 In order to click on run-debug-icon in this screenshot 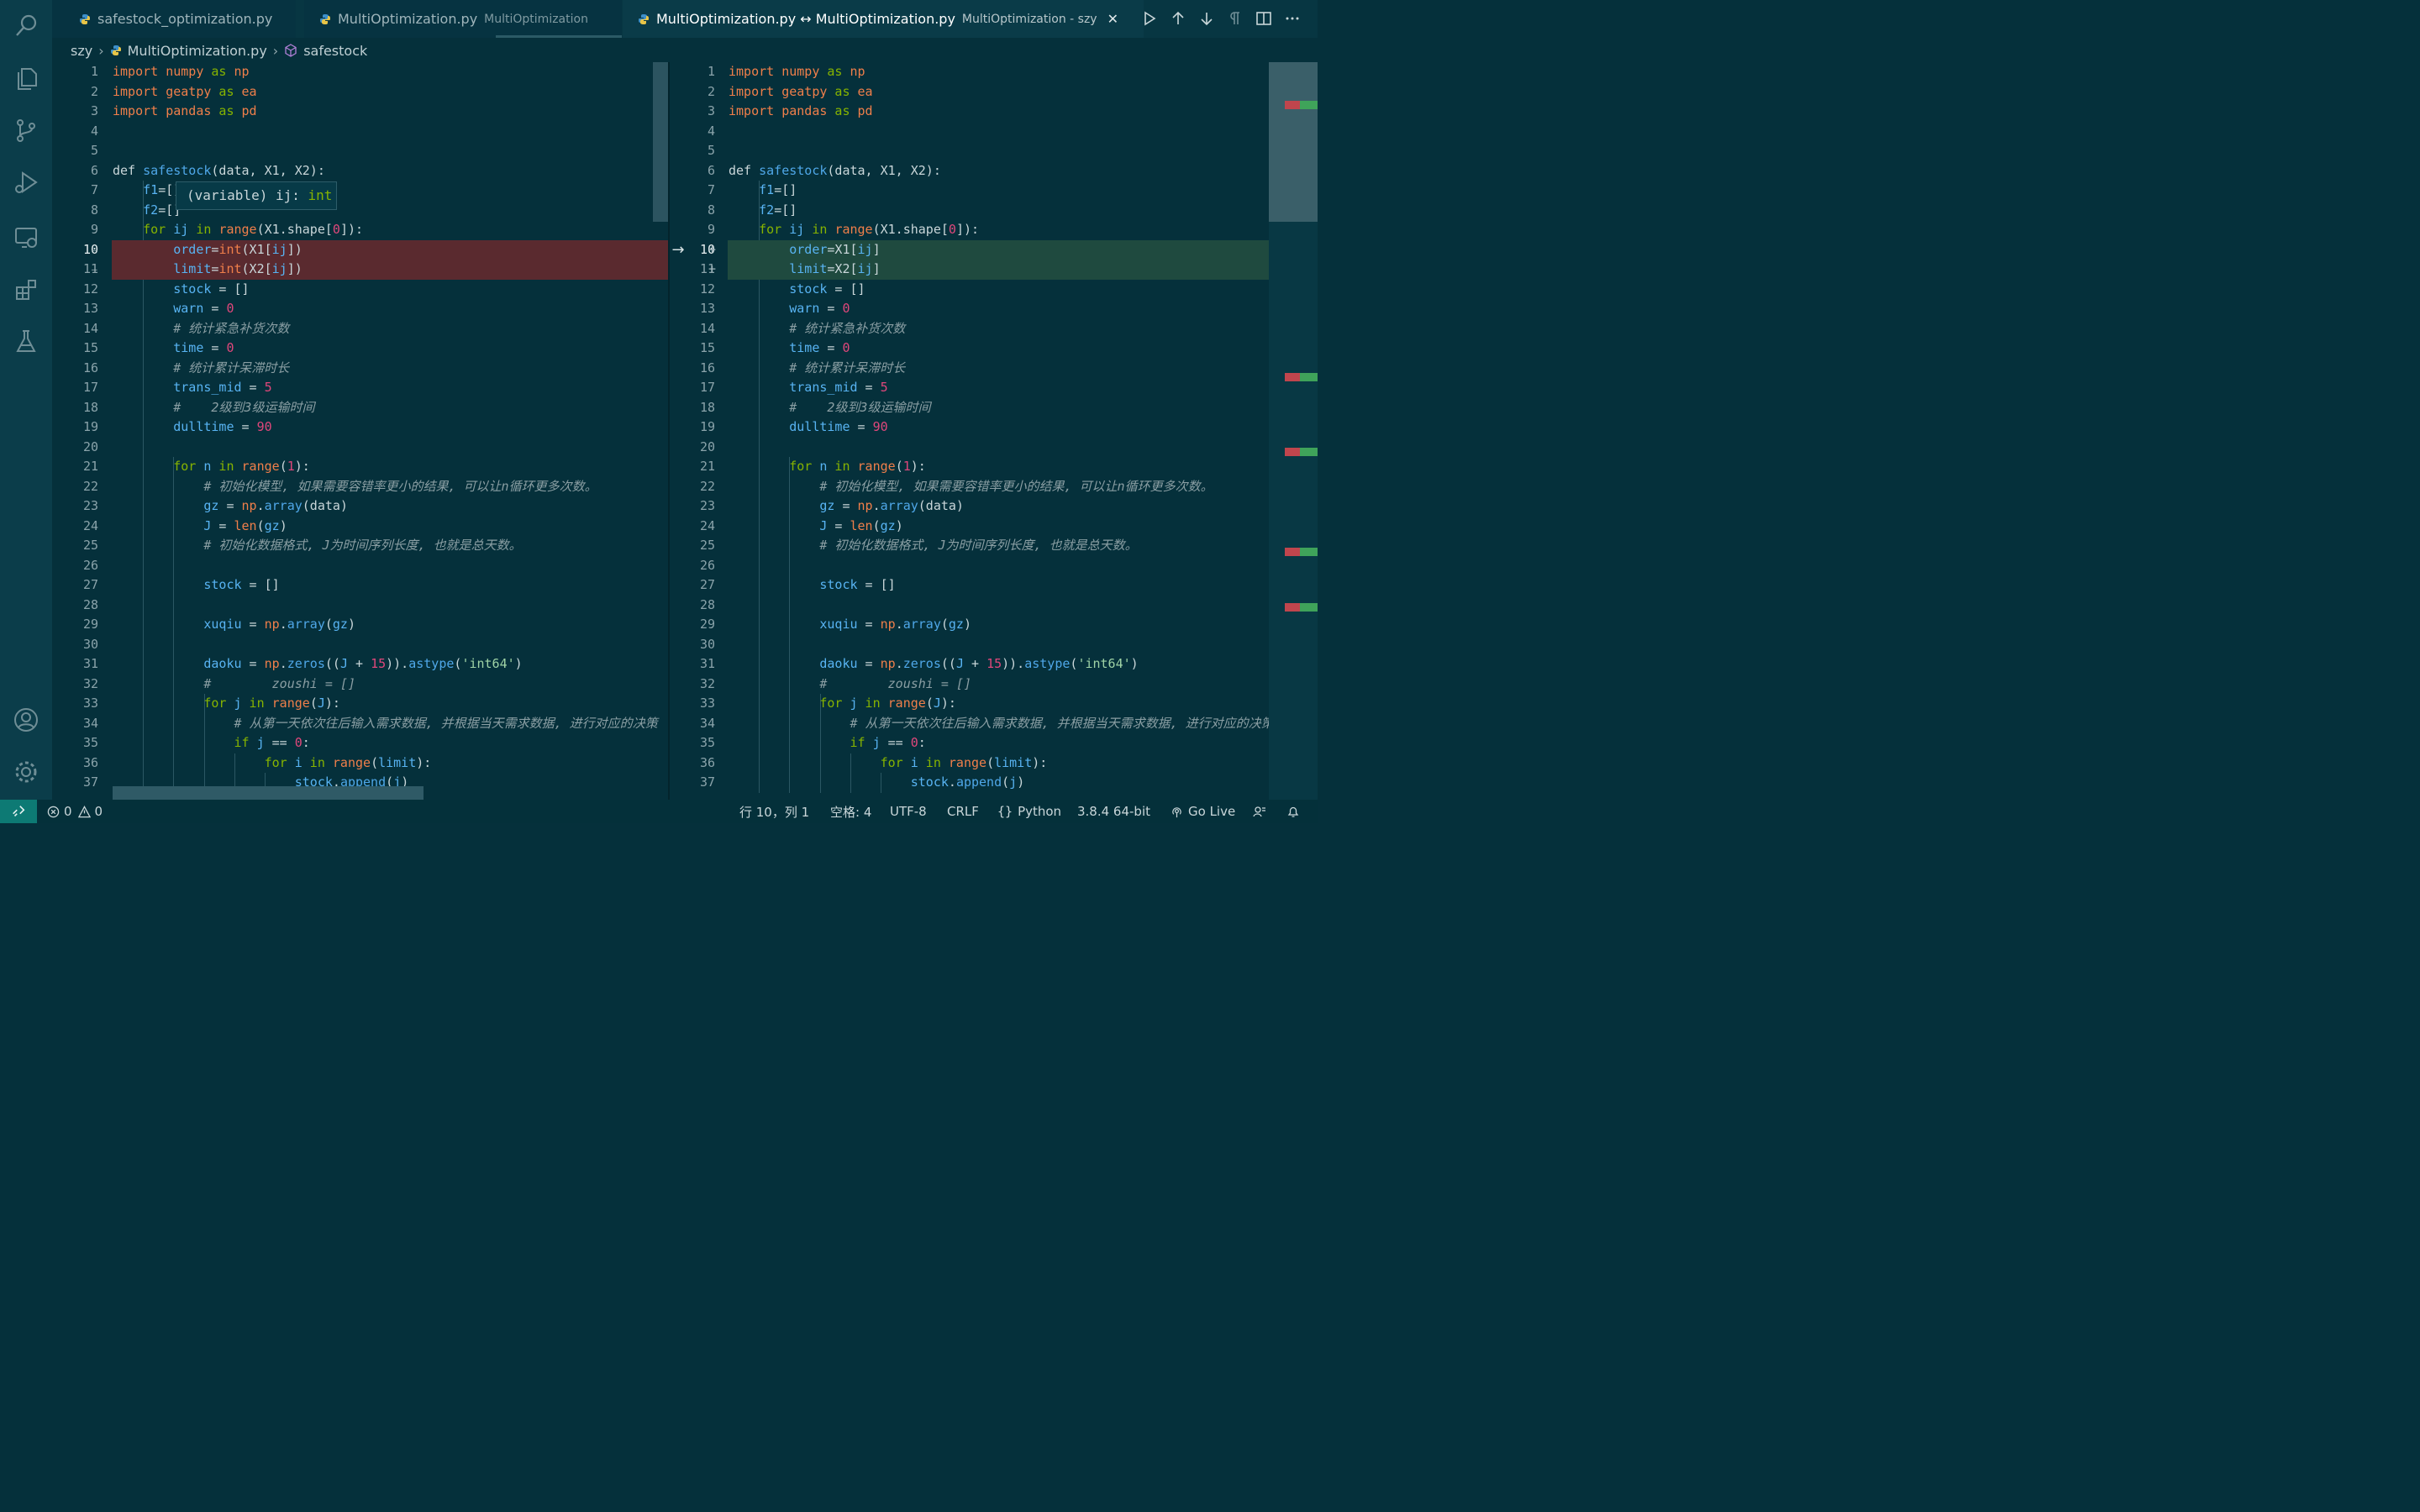, I will do `click(26, 182)`.